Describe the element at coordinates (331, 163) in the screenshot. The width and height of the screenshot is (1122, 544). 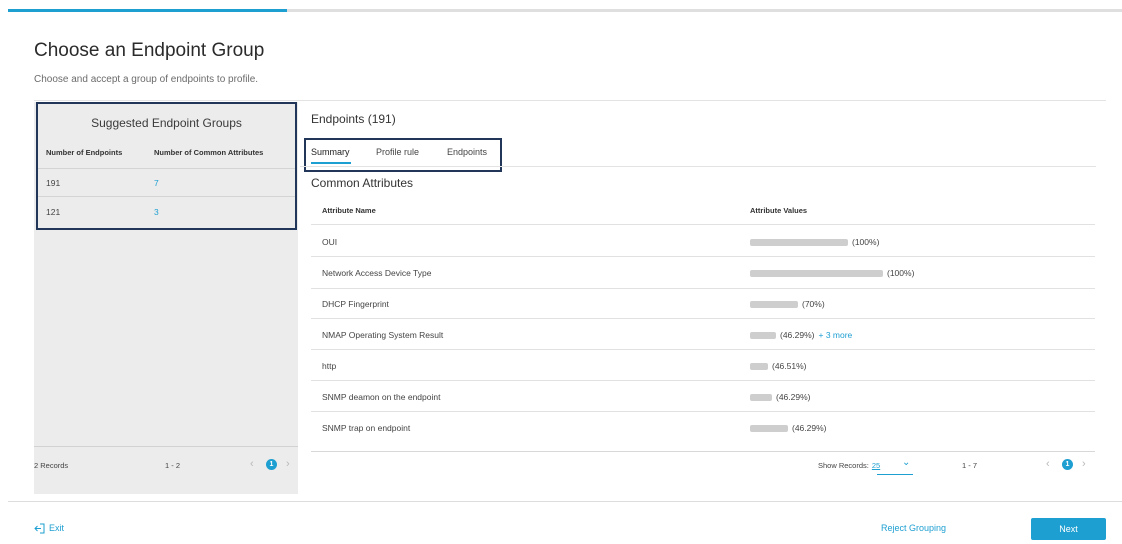
I see `active-tab-indicator` at that location.